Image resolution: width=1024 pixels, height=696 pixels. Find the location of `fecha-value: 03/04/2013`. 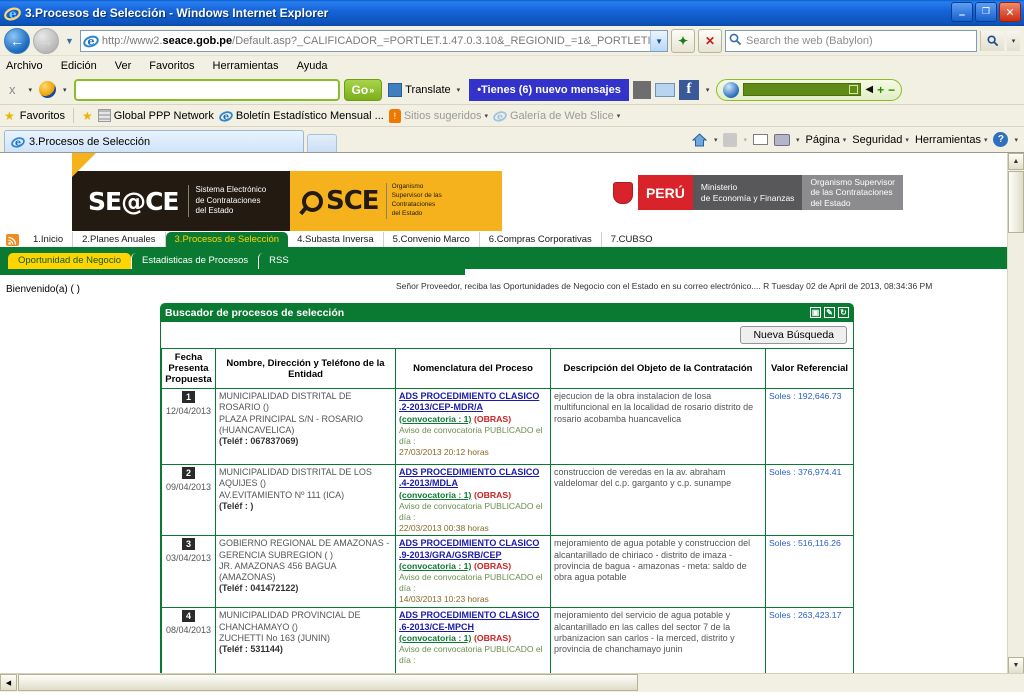

fecha-value: 03/04/2013 is located at coordinates (188, 558).